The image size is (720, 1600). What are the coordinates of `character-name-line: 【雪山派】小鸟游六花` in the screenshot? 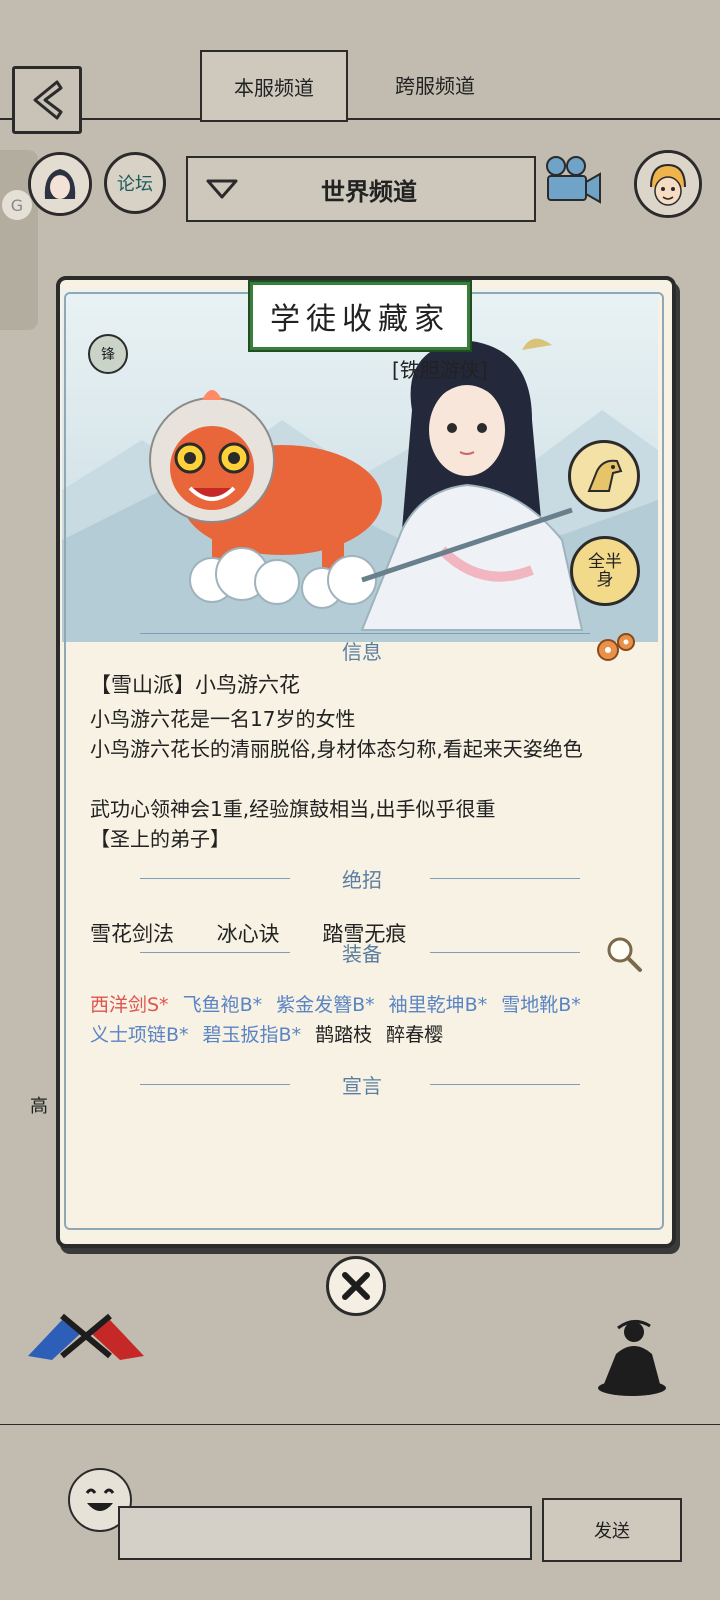 It's located at (195, 685).